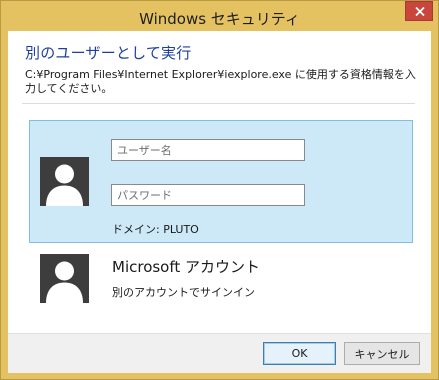  Describe the element at coordinates (208, 195) in the screenshot. I see `password-field` at that location.